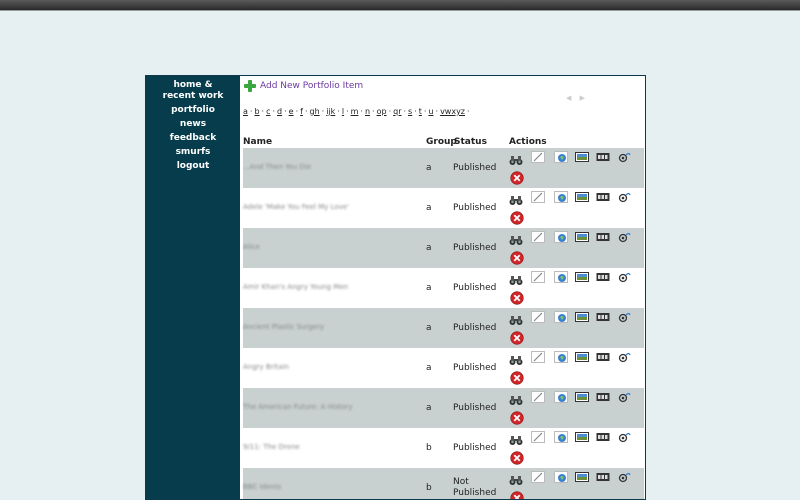  Describe the element at coordinates (410, 111) in the screenshot. I see `letter-filter-link: s` at that location.